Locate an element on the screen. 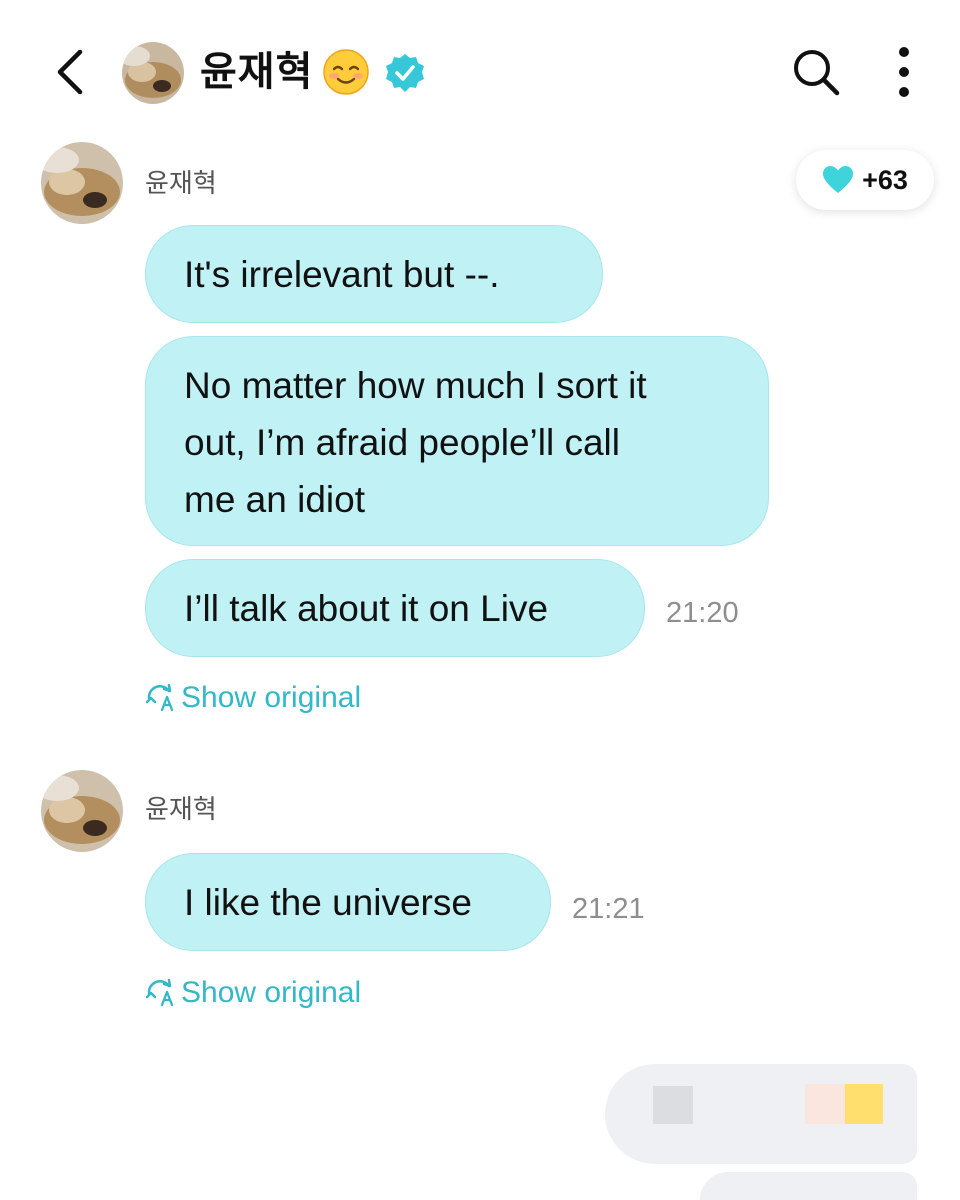 The image size is (960, 1200). message-text-line: me an idiot is located at coordinates (274, 499).